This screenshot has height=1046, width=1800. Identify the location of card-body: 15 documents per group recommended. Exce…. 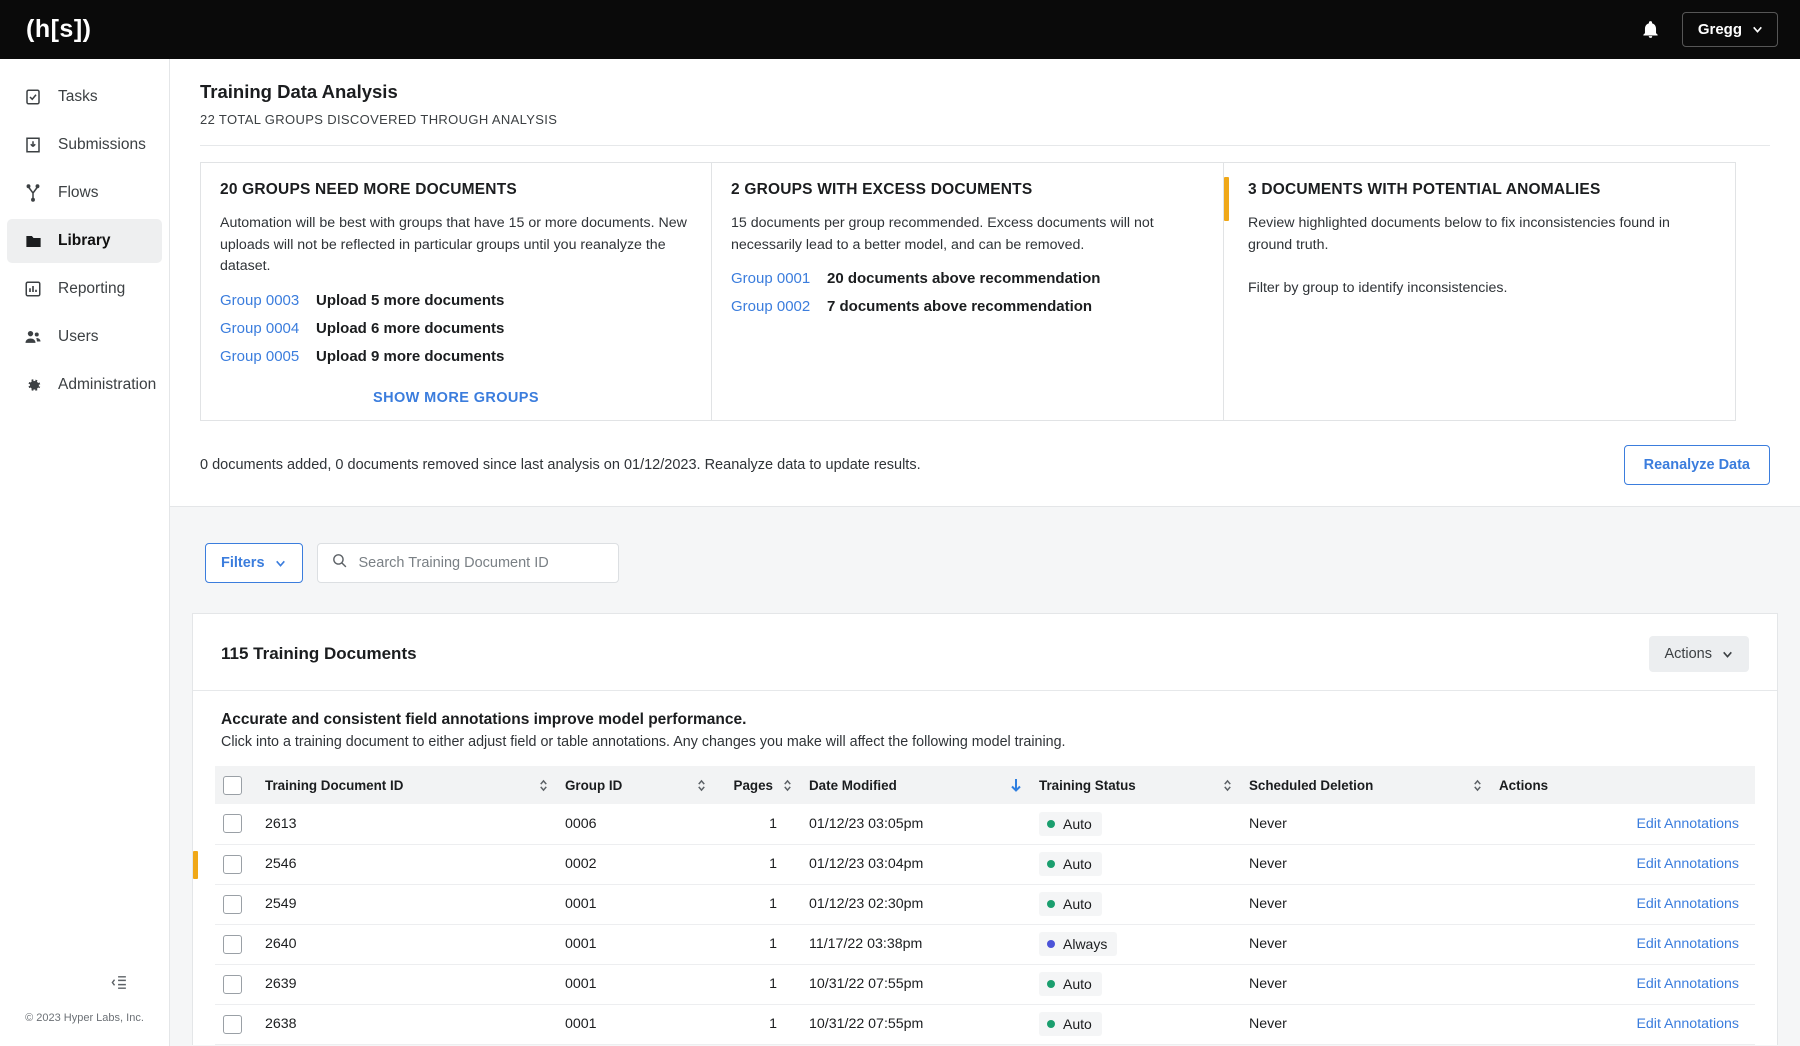
(942, 234).